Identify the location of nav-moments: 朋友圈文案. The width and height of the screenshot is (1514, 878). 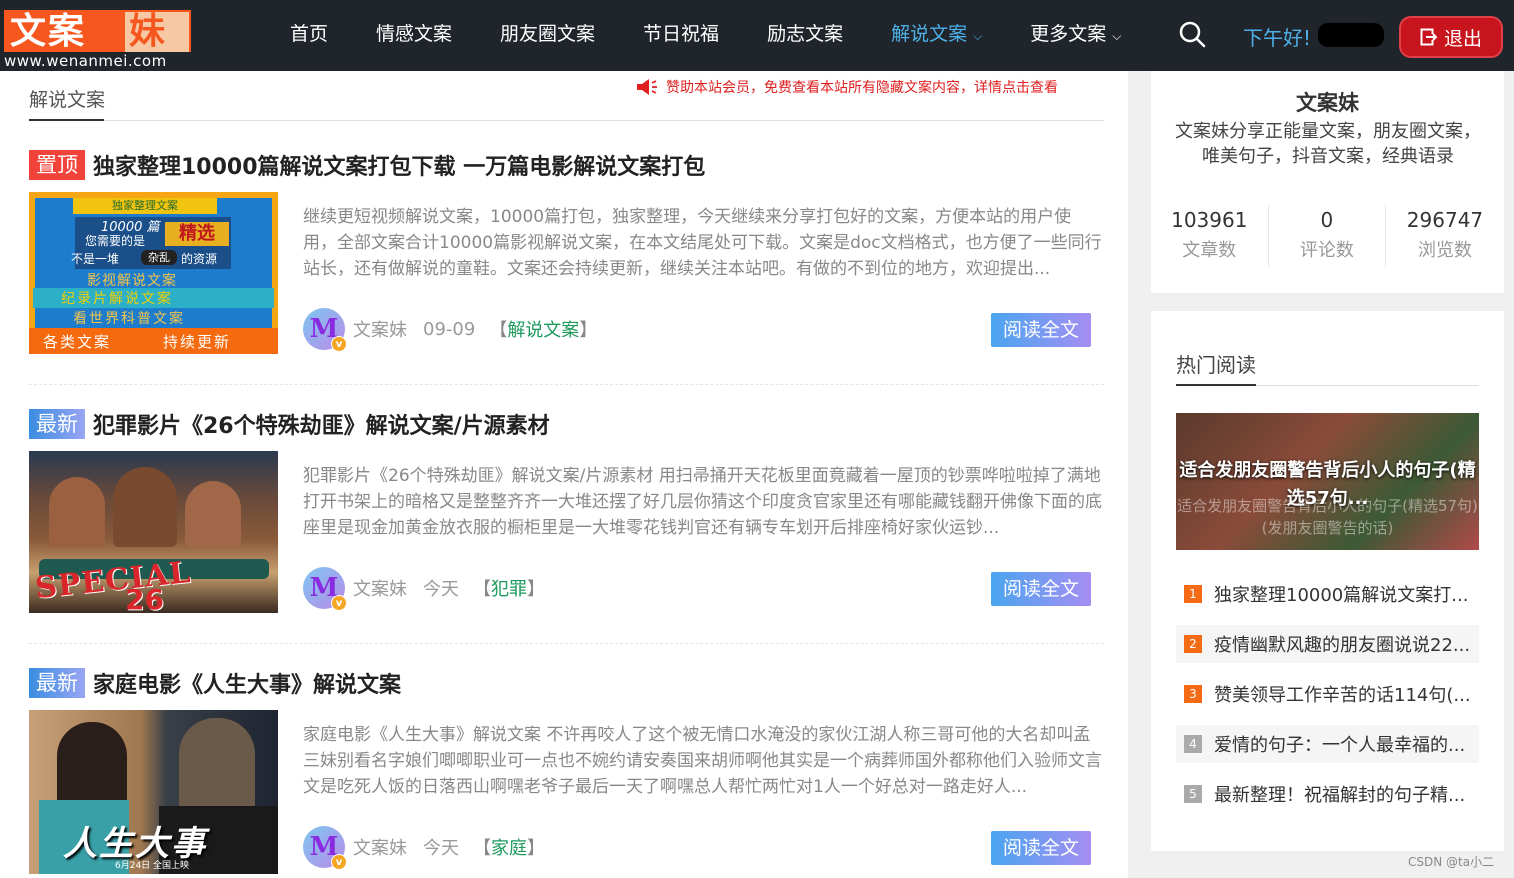
(547, 35).